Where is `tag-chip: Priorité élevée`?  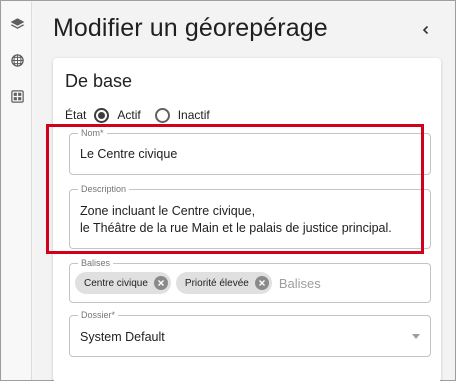
tag-chip: Priorité élevée is located at coordinates (223, 283).